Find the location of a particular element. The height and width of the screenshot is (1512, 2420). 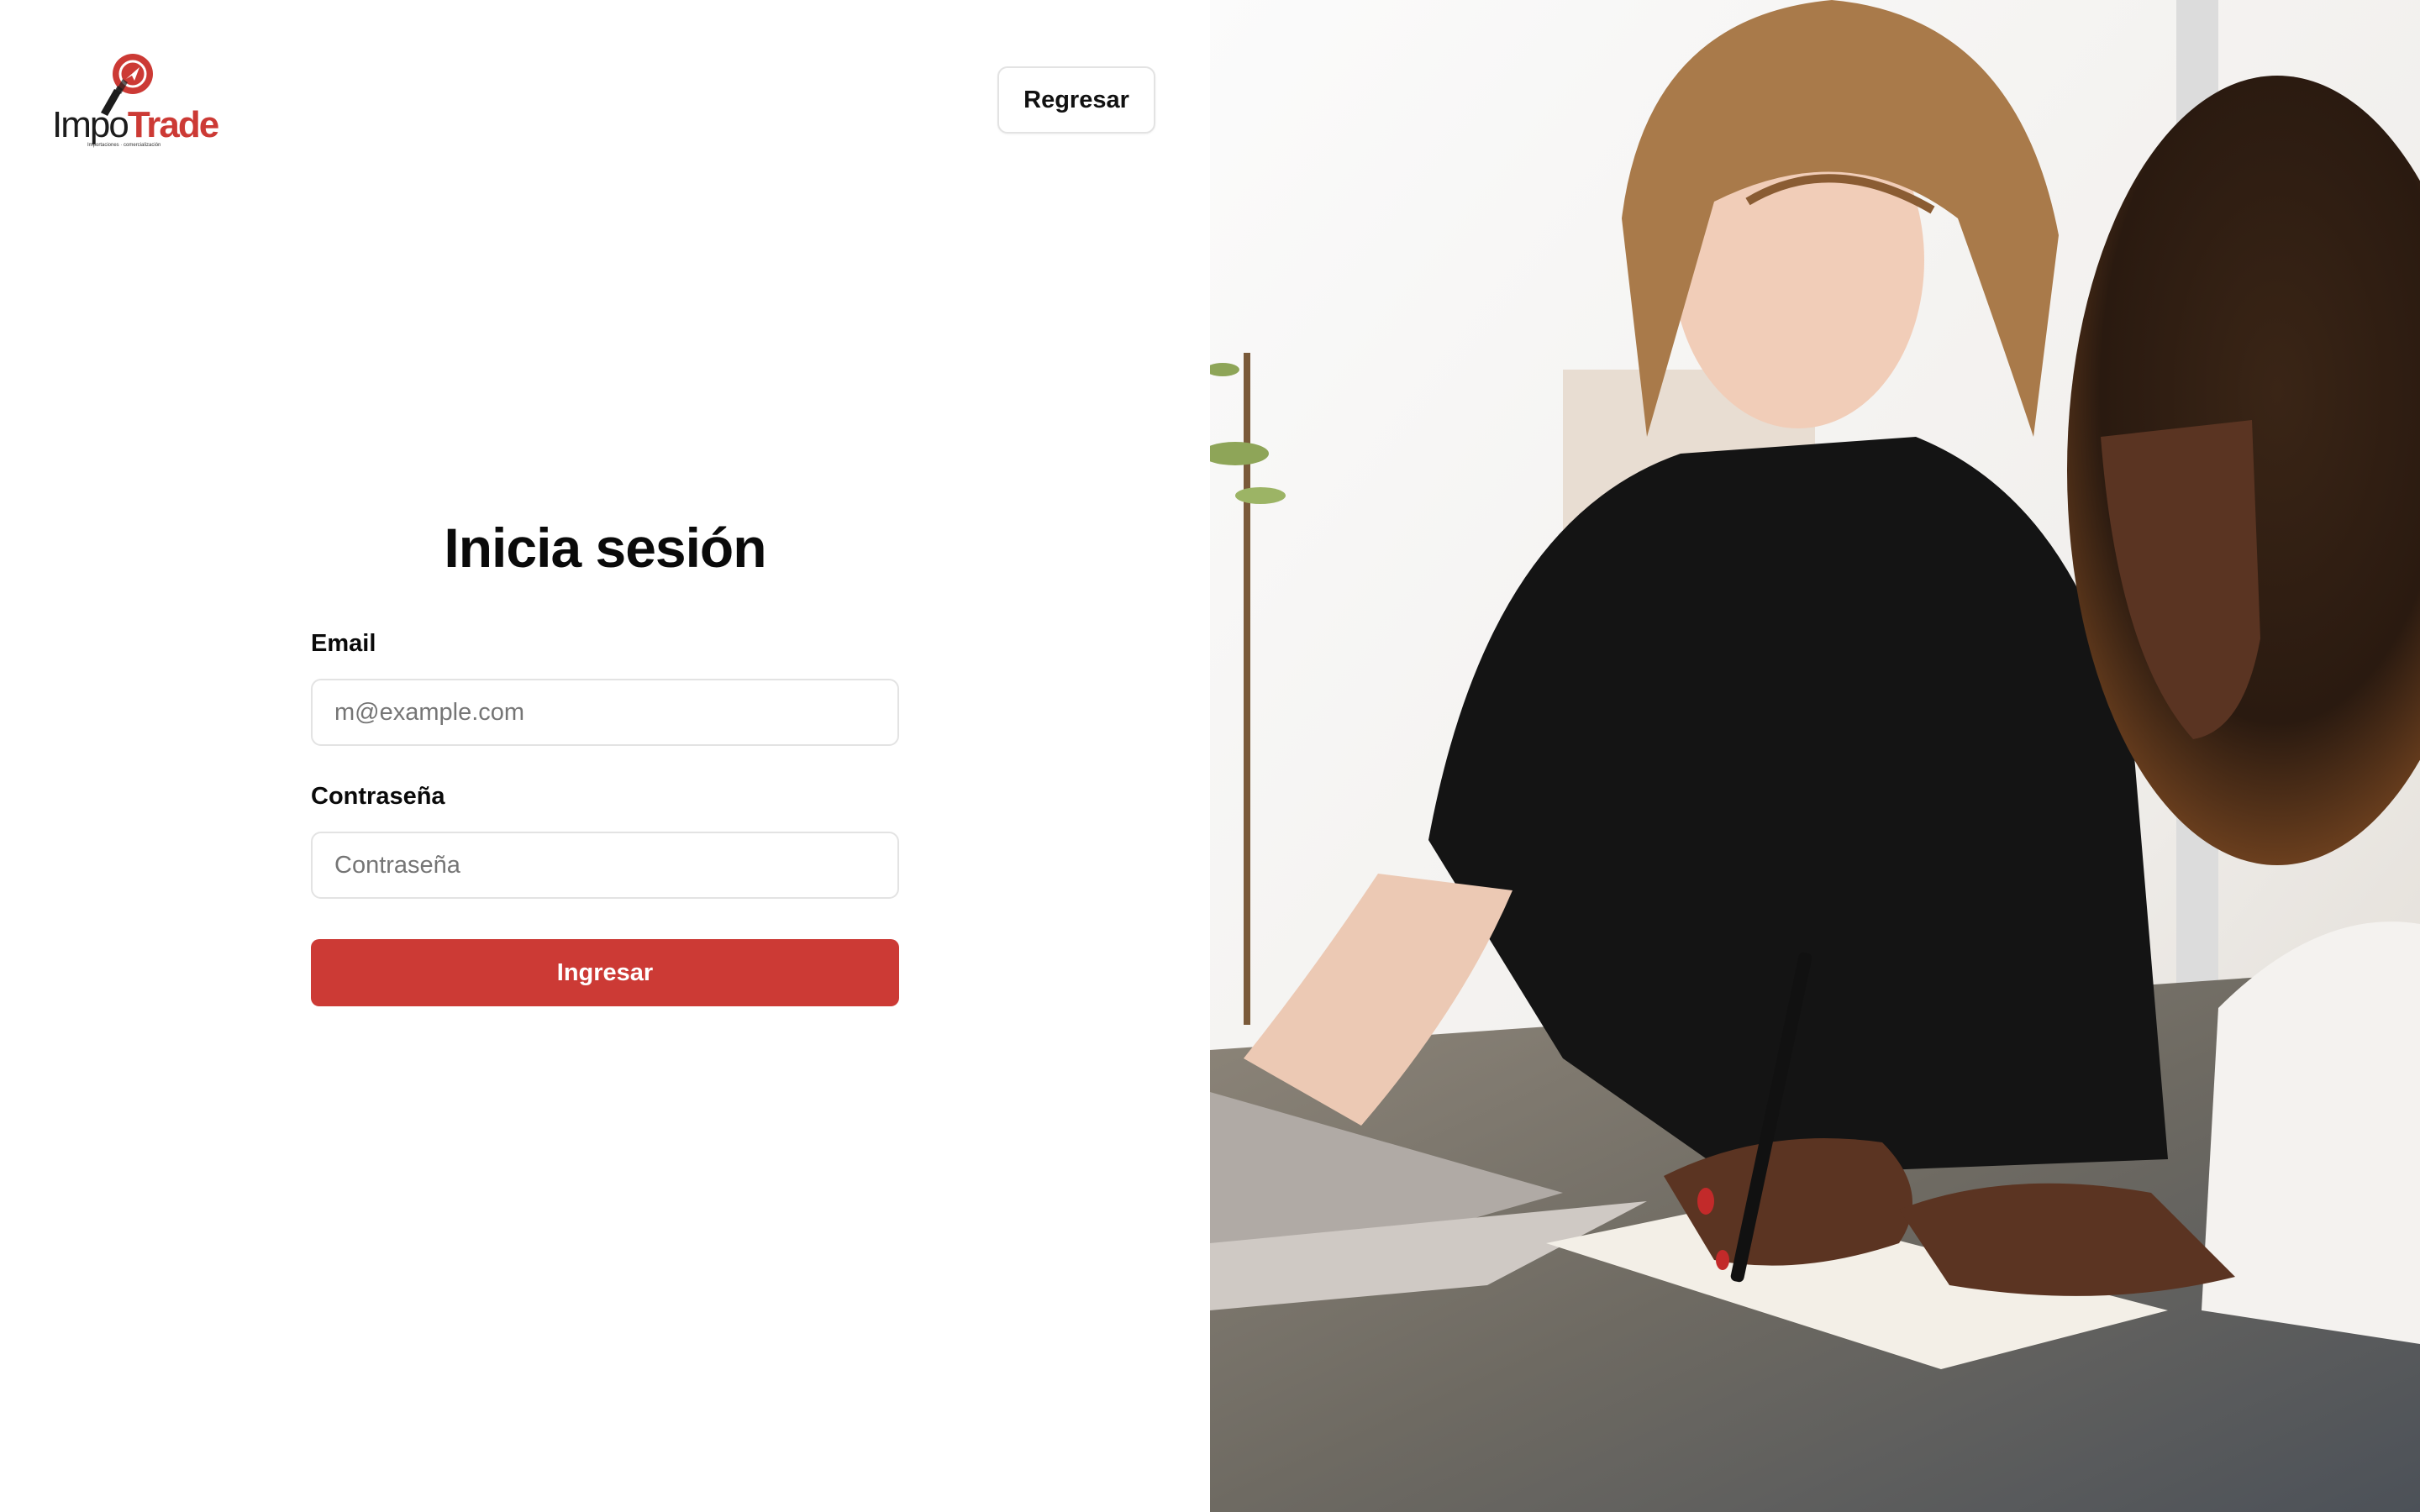

logo-wordmark: ImpoTrade is located at coordinates (135, 125).